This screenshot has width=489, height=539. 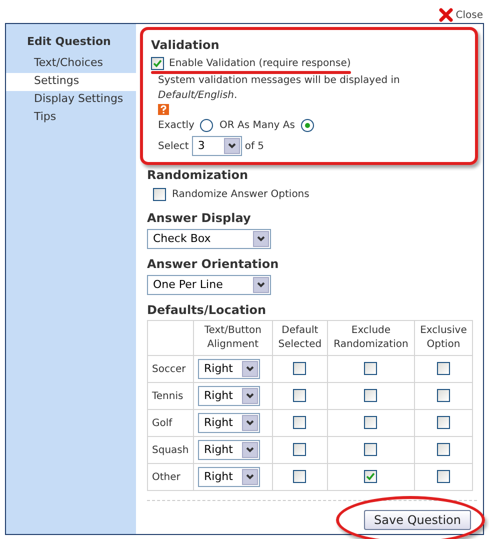 What do you see at coordinates (233, 338) in the screenshot?
I see `column-header: Text/Button Alignment` at bounding box center [233, 338].